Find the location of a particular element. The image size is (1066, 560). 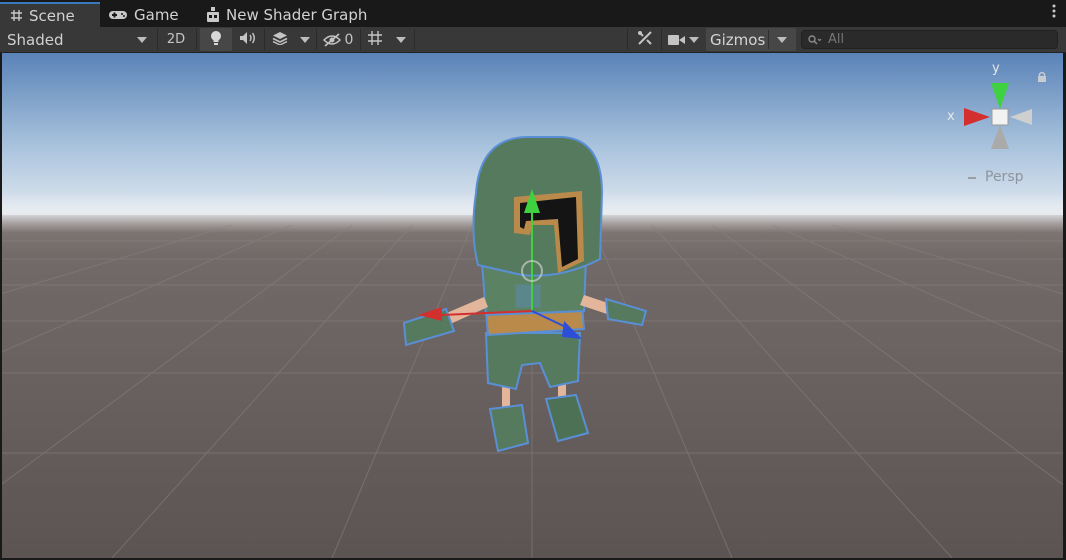

search-icon is located at coordinates (815, 39).